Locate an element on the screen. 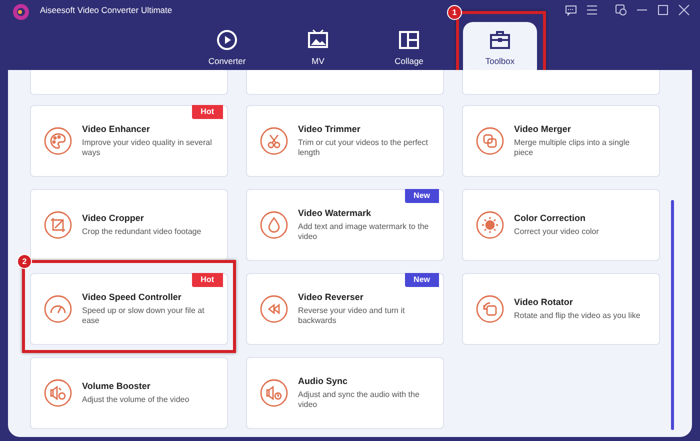  tool-title: Volume Booster is located at coordinates (117, 386).